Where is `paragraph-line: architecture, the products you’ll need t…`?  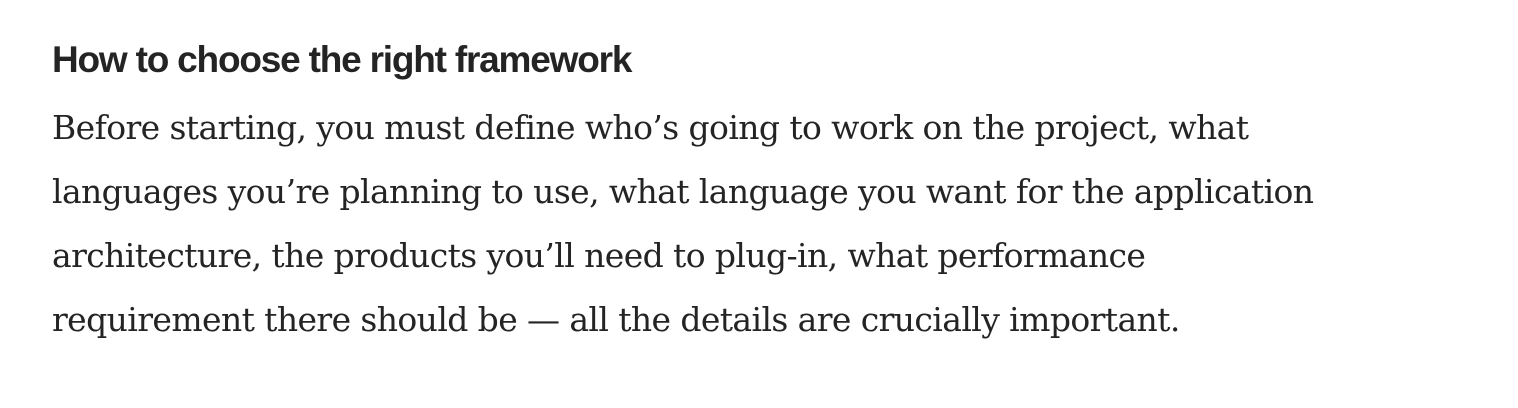 paragraph-line: architecture, the products you’ll need t… is located at coordinates (599, 255).